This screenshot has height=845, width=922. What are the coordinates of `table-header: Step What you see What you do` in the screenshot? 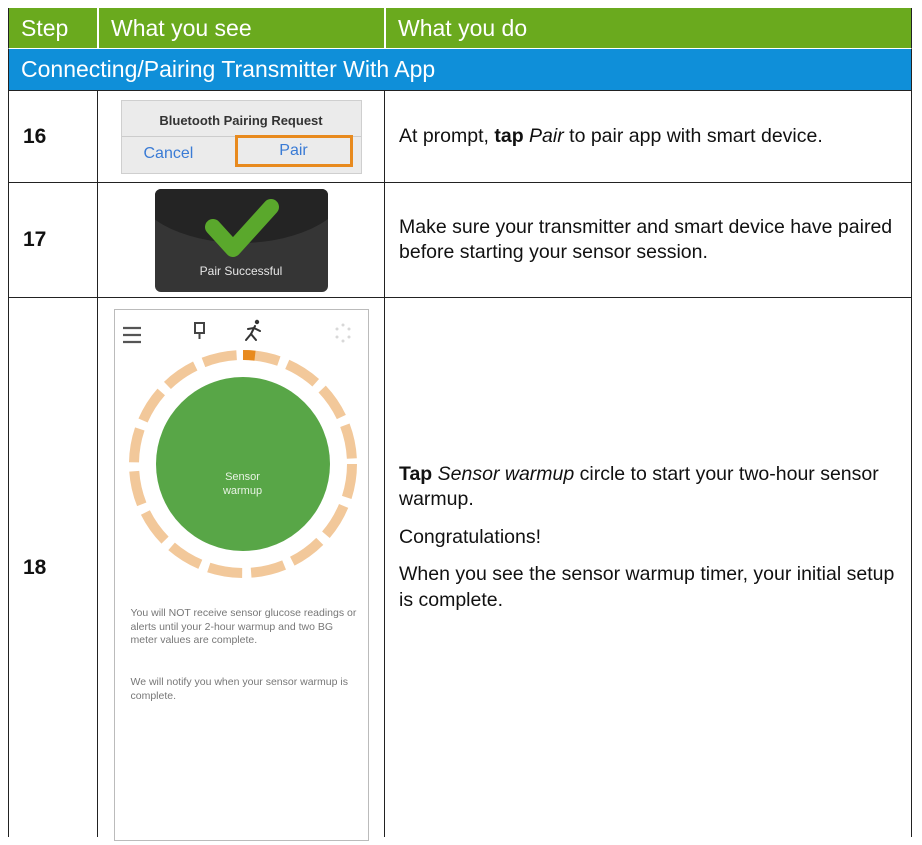 It's located at (460, 28).